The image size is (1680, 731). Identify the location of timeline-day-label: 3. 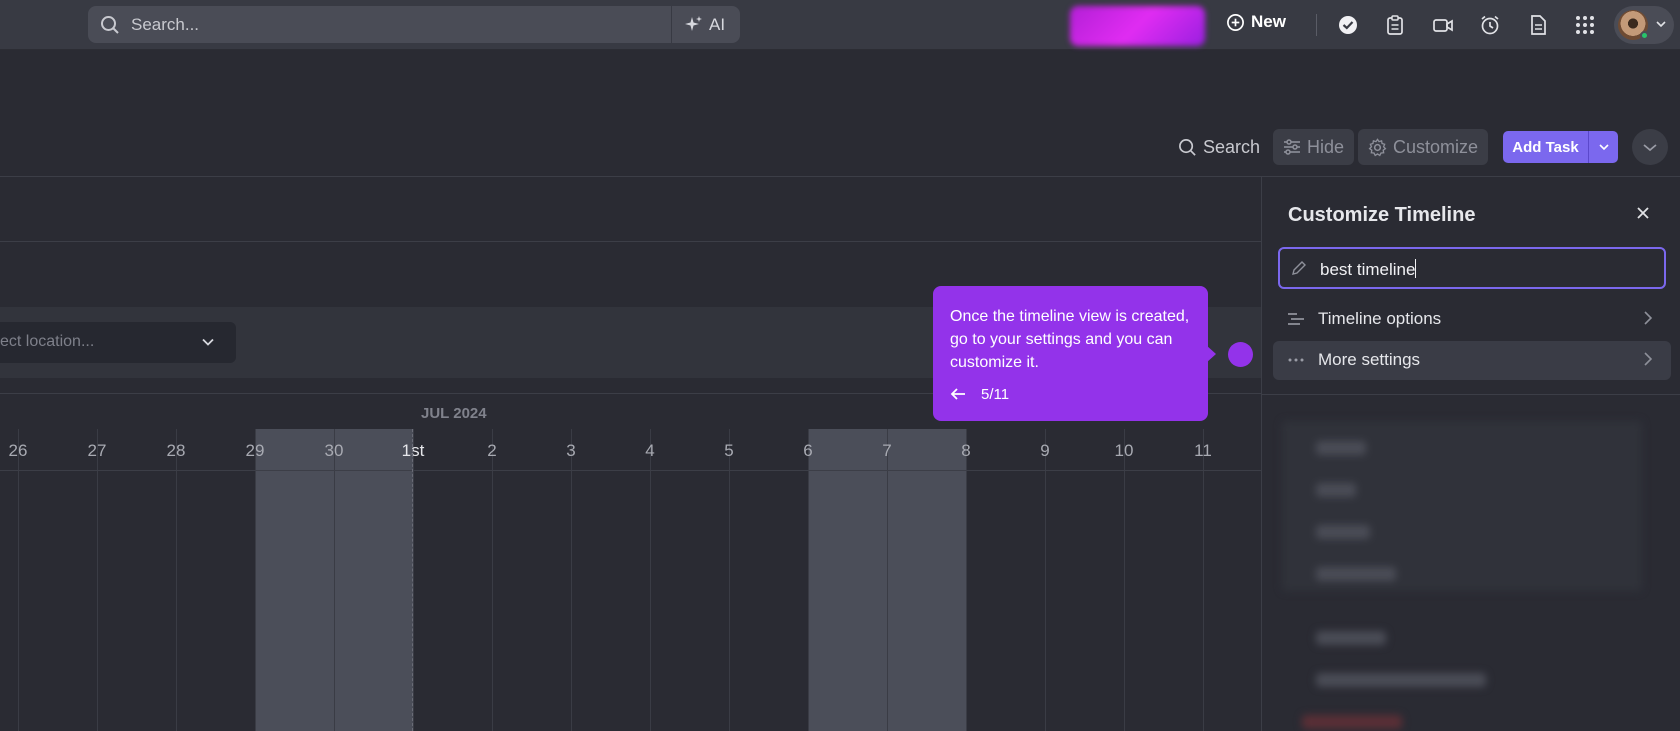
(571, 450).